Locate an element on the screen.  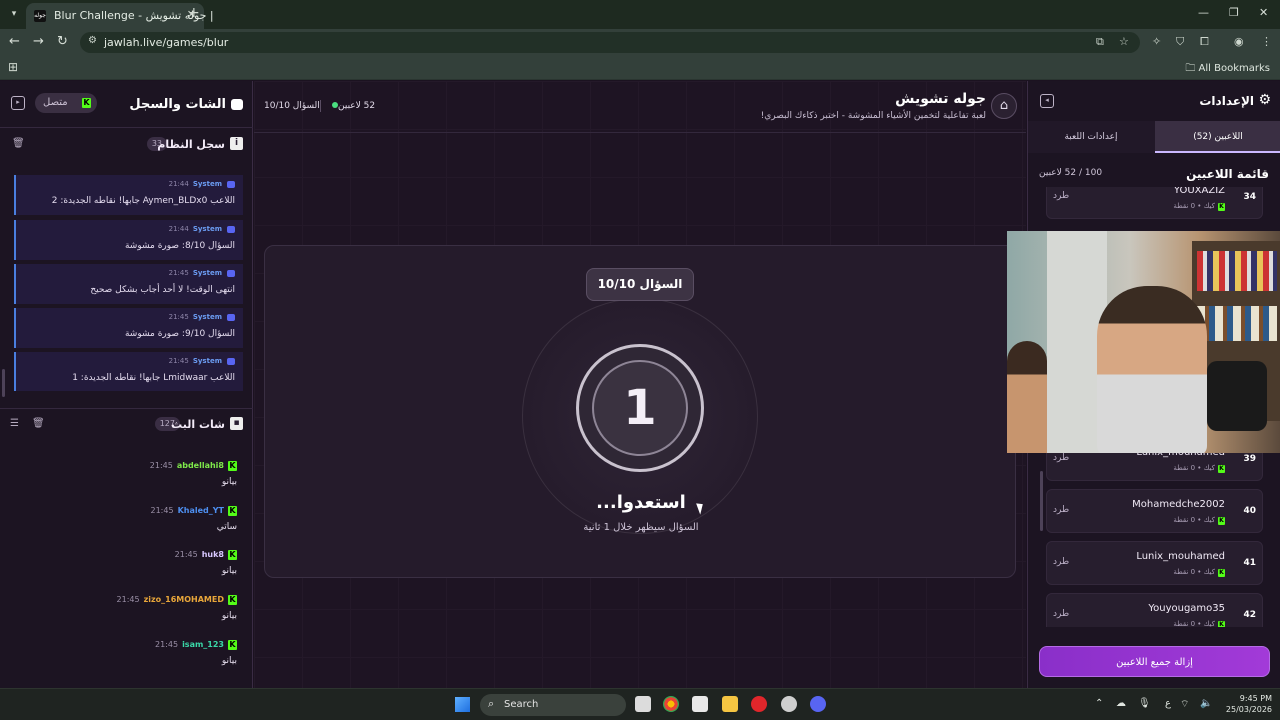
clear-chat-trash-icon: 🗑 is located at coordinates (38, 423).